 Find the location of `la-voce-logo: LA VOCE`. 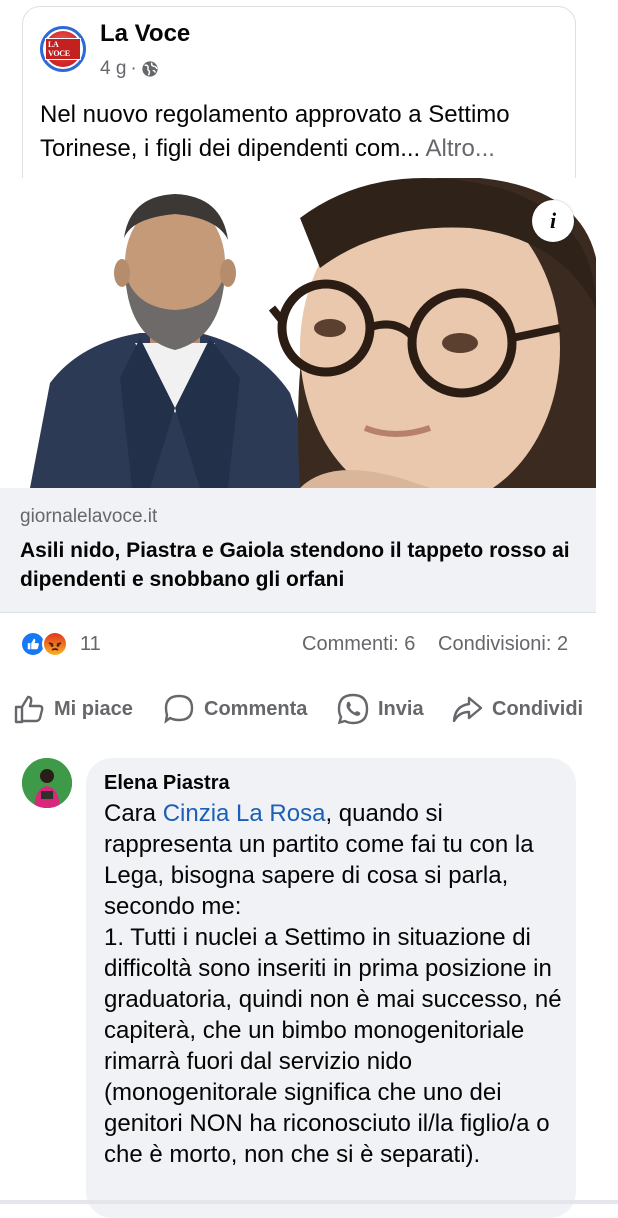

la-voce-logo: LA VOCE is located at coordinates (63, 49).